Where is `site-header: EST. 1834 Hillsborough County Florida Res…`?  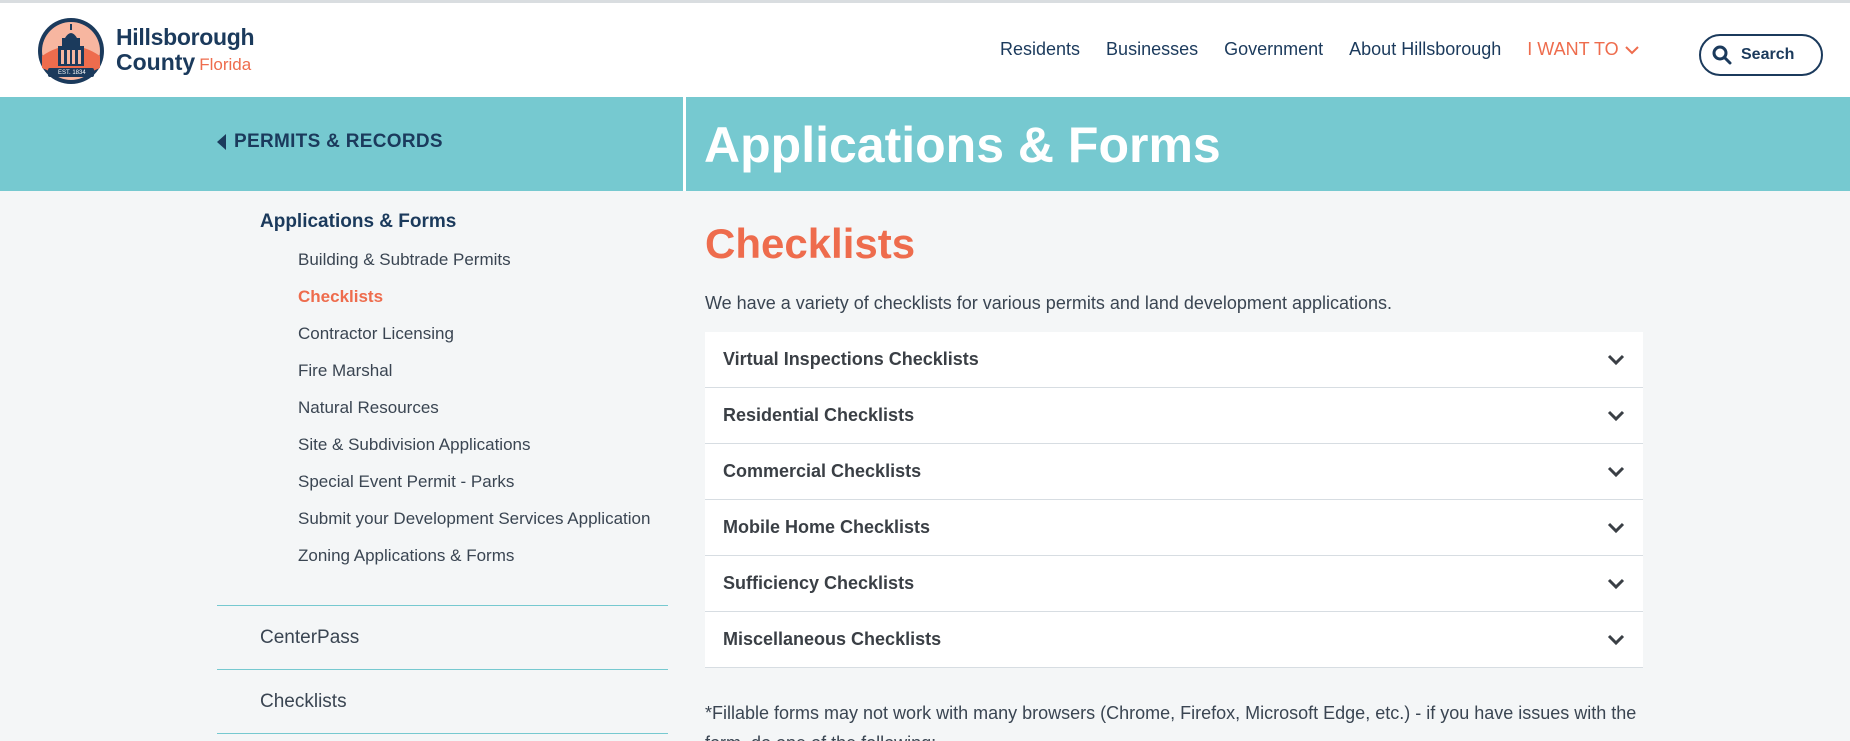 site-header: EST. 1834 Hillsborough County Florida Res… is located at coordinates (925, 50).